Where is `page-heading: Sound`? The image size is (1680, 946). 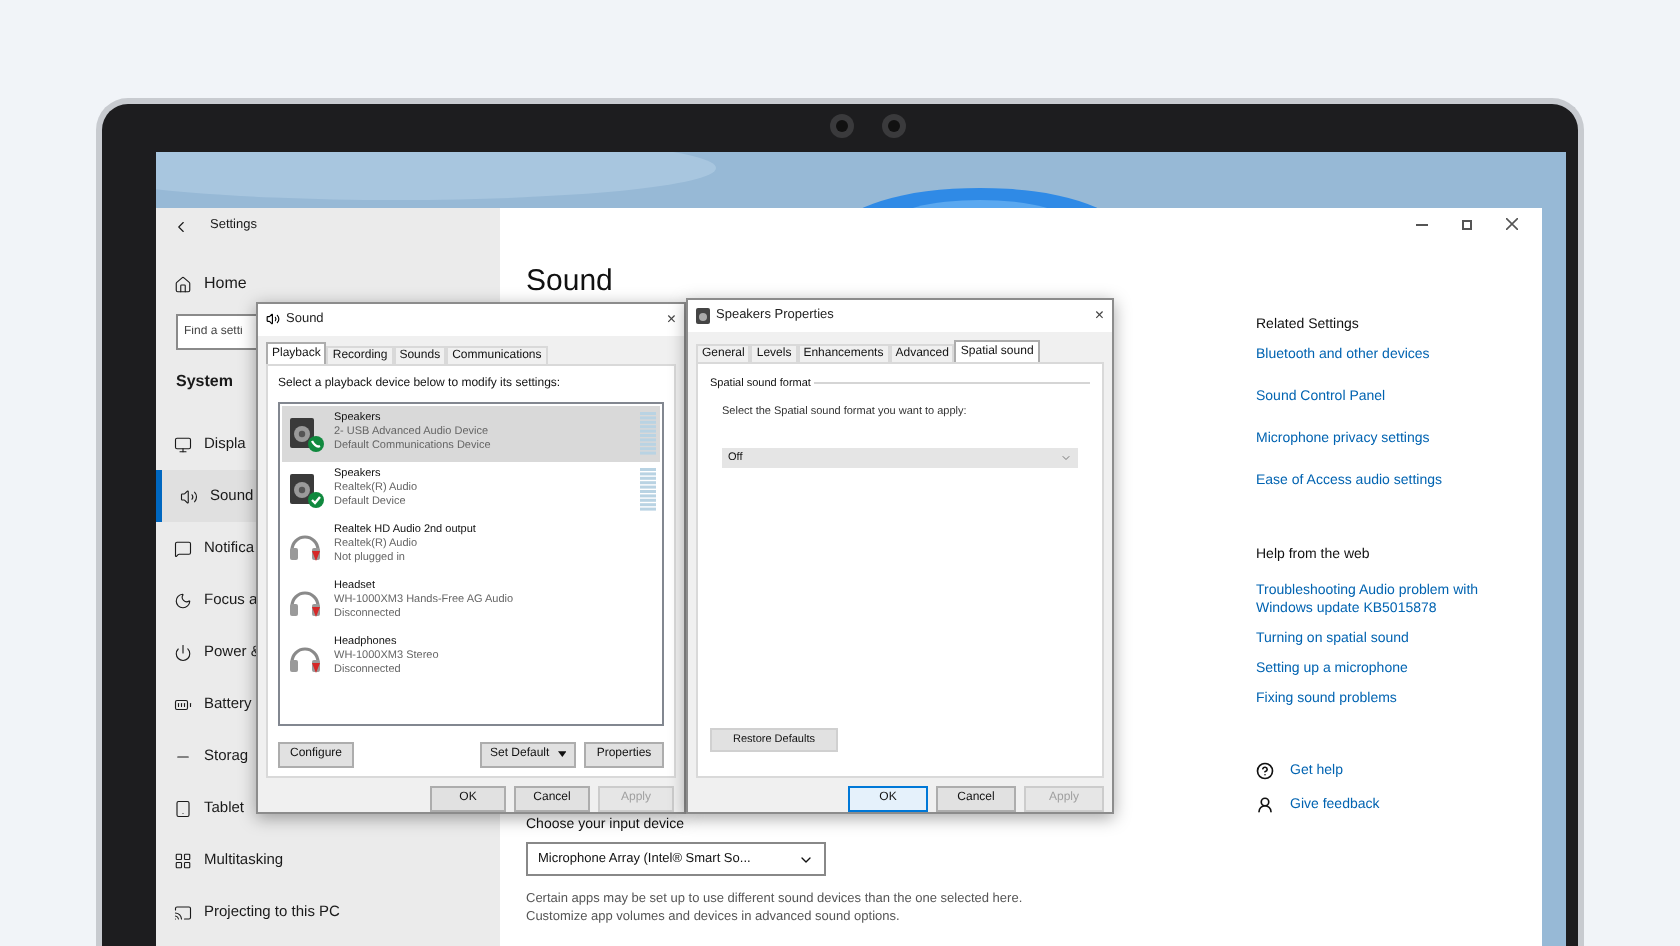
page-heading: Sound is located at coordinates (570, 282).